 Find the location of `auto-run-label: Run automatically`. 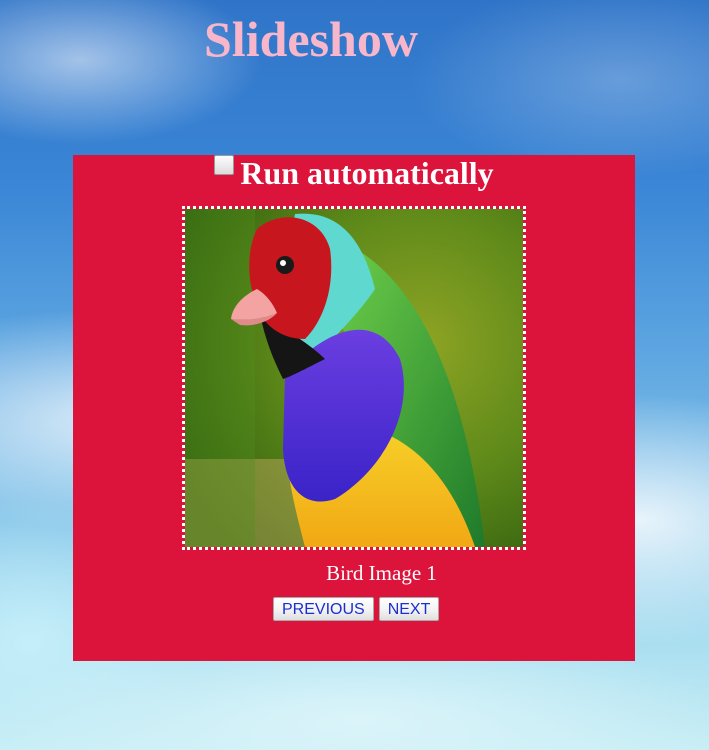

auto-run-label: Run automatically is located at coordinates (366, 173).